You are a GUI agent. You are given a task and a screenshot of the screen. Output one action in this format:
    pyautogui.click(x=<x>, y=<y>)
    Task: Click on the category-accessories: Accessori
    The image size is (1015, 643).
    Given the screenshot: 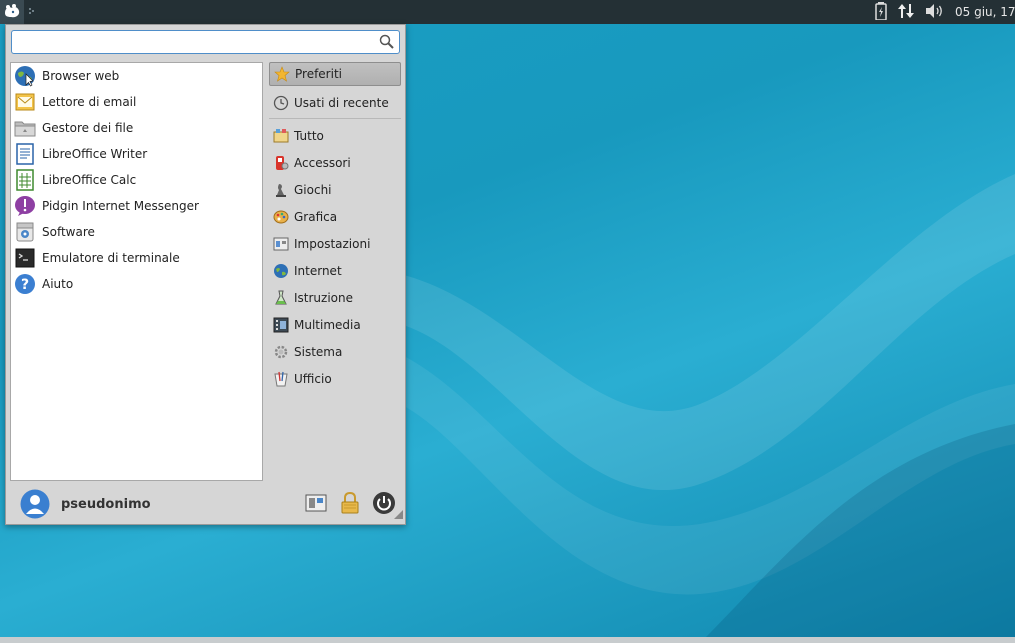 What is the action you would take?
    pyautogui.click(x=335, y=162)
    